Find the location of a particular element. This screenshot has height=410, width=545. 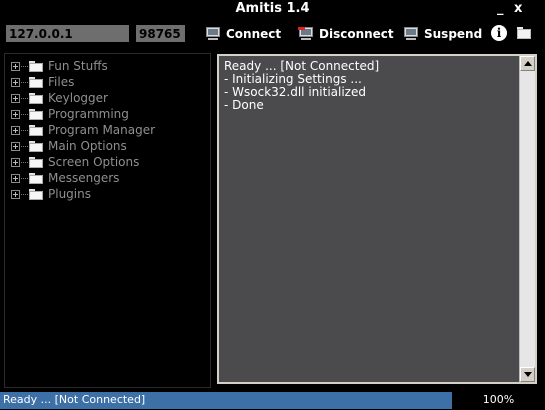

window-title: Amitis 1.4 is located at coordinates (272, 8).